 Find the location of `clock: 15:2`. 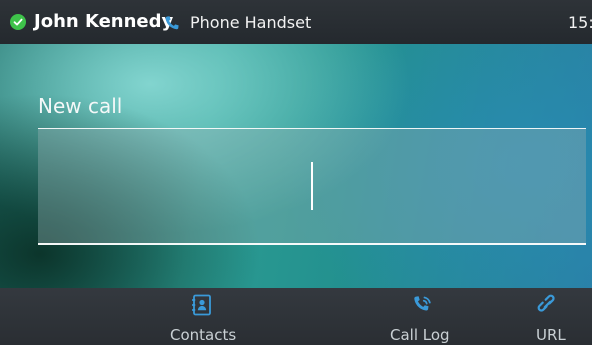

clock: 15:2 is located at coordinates (580, 22).